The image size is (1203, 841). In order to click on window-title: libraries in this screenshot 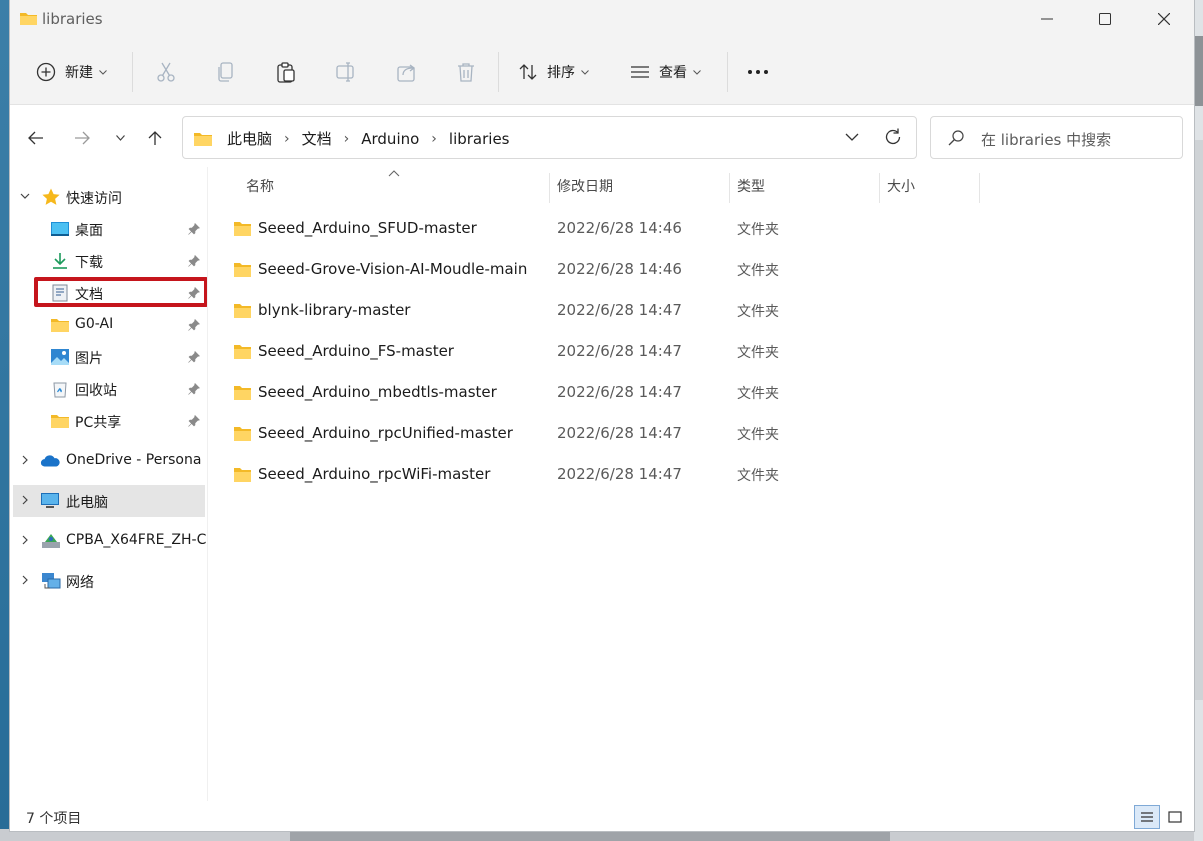, I will do `click(72, 19)`.